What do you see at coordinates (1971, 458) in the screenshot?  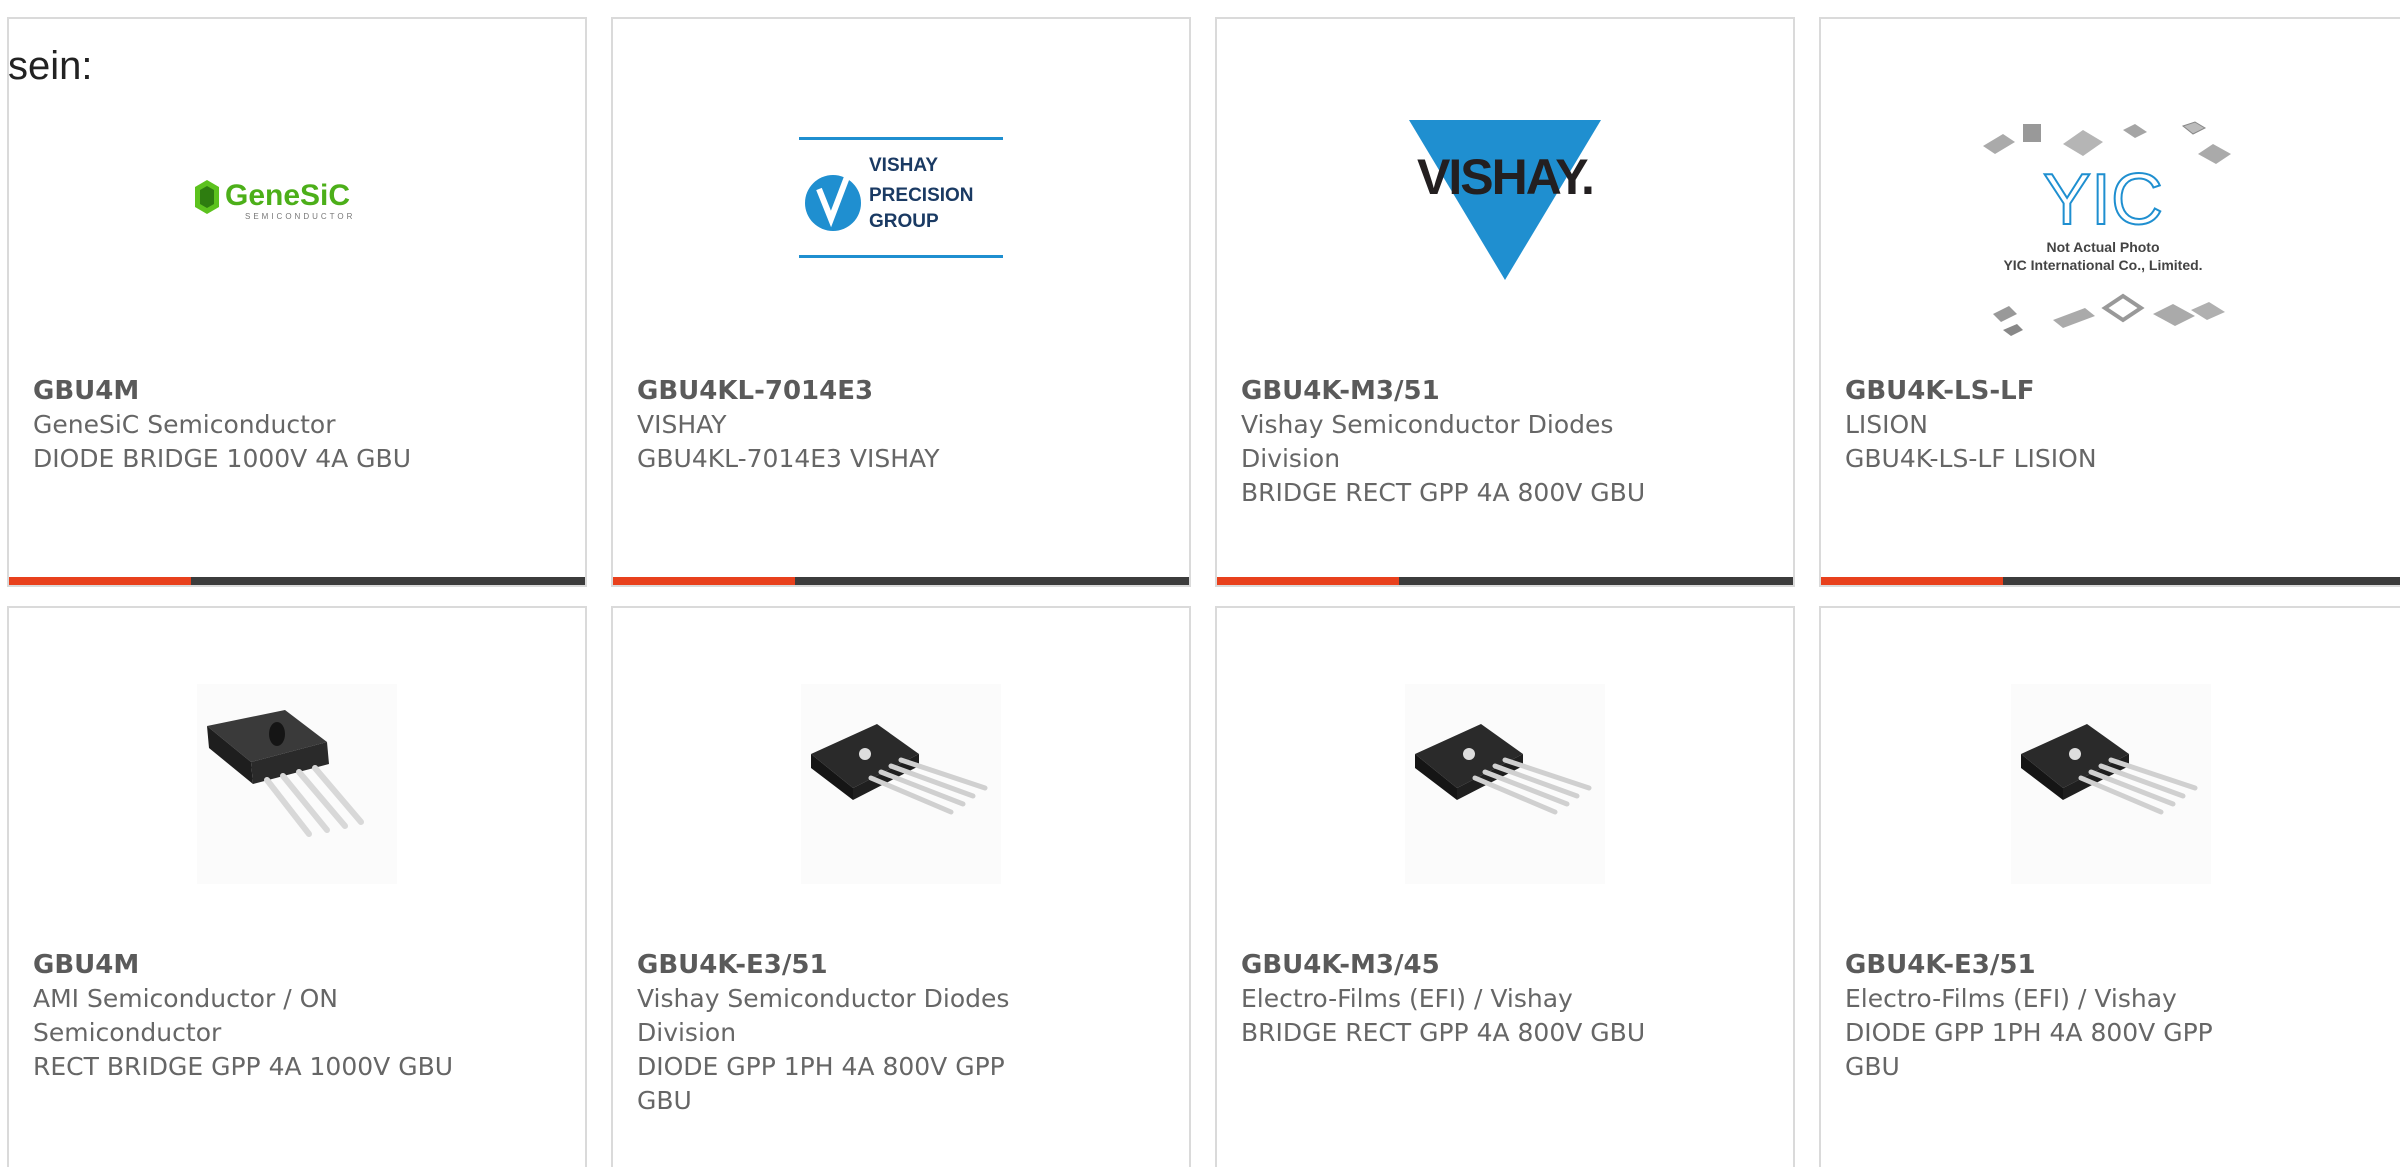 I see `description: GBU4K-LS-LF LISION` at bounding box center [1971, 458].